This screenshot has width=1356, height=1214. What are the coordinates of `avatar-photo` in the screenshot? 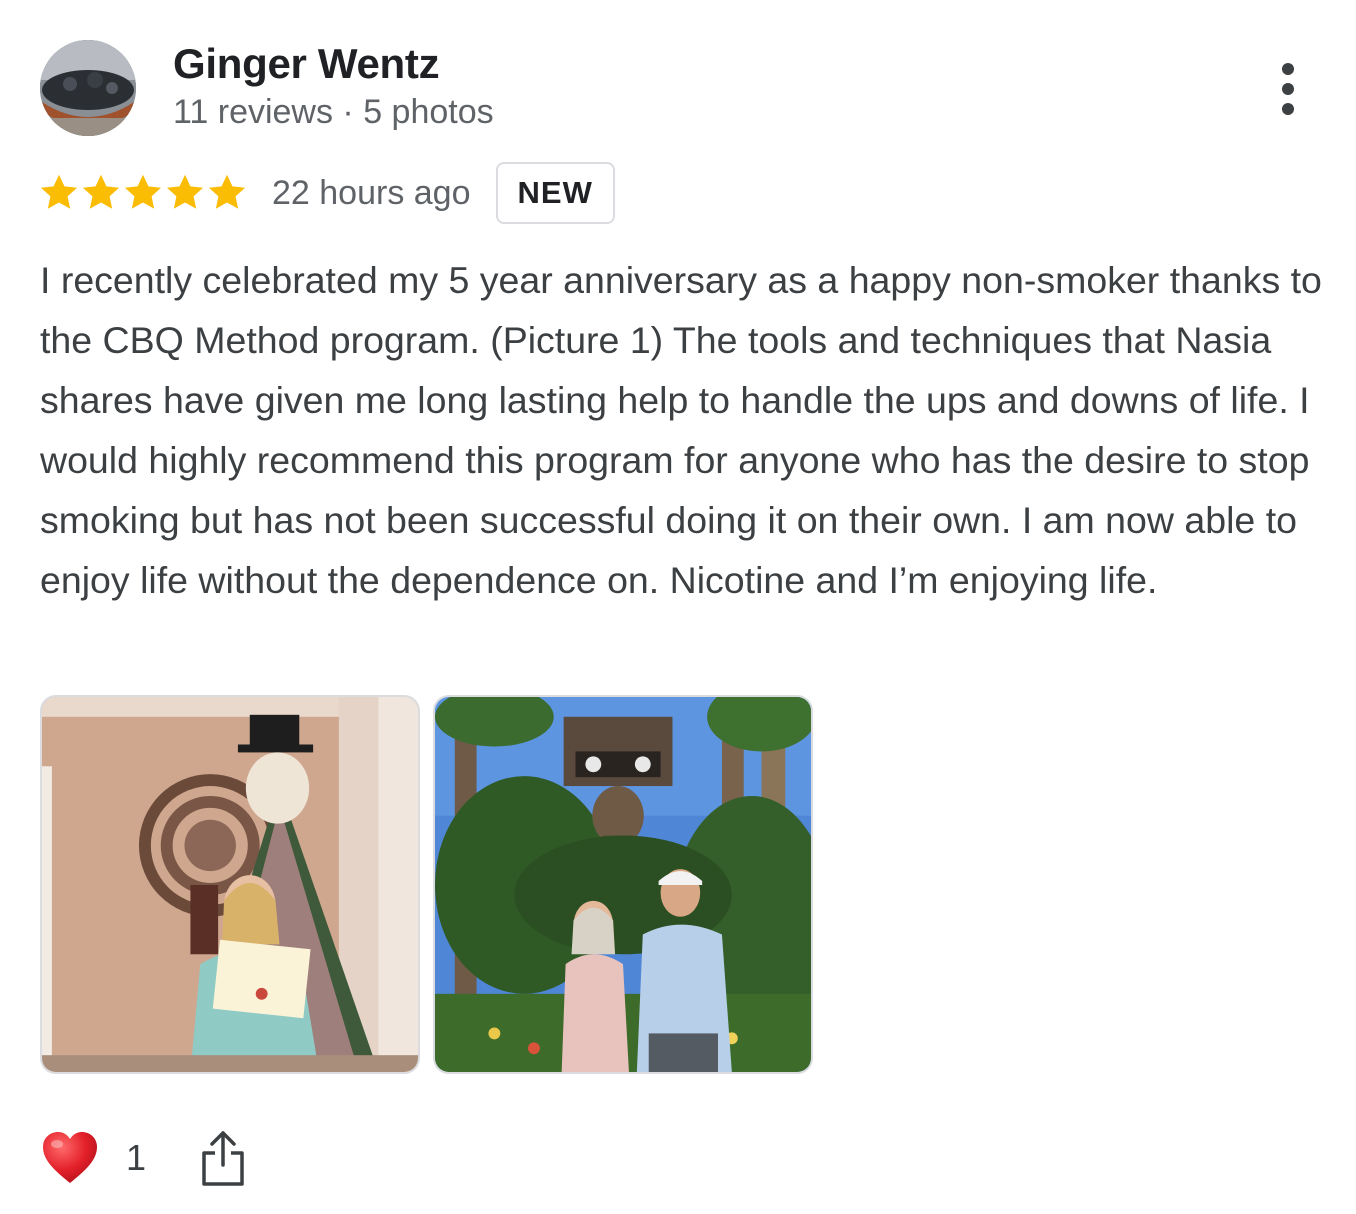 It's located at (88, 88).